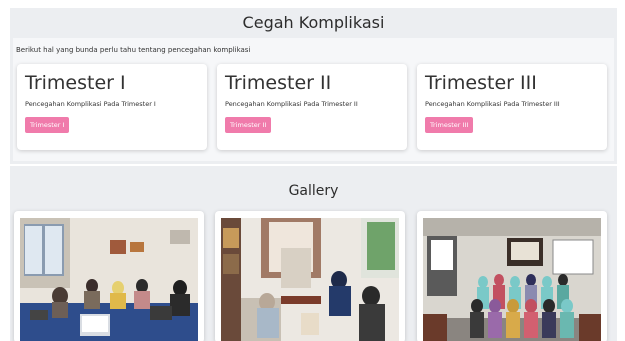  I want to click on gallery-photo-meeting, so click(109, 279).